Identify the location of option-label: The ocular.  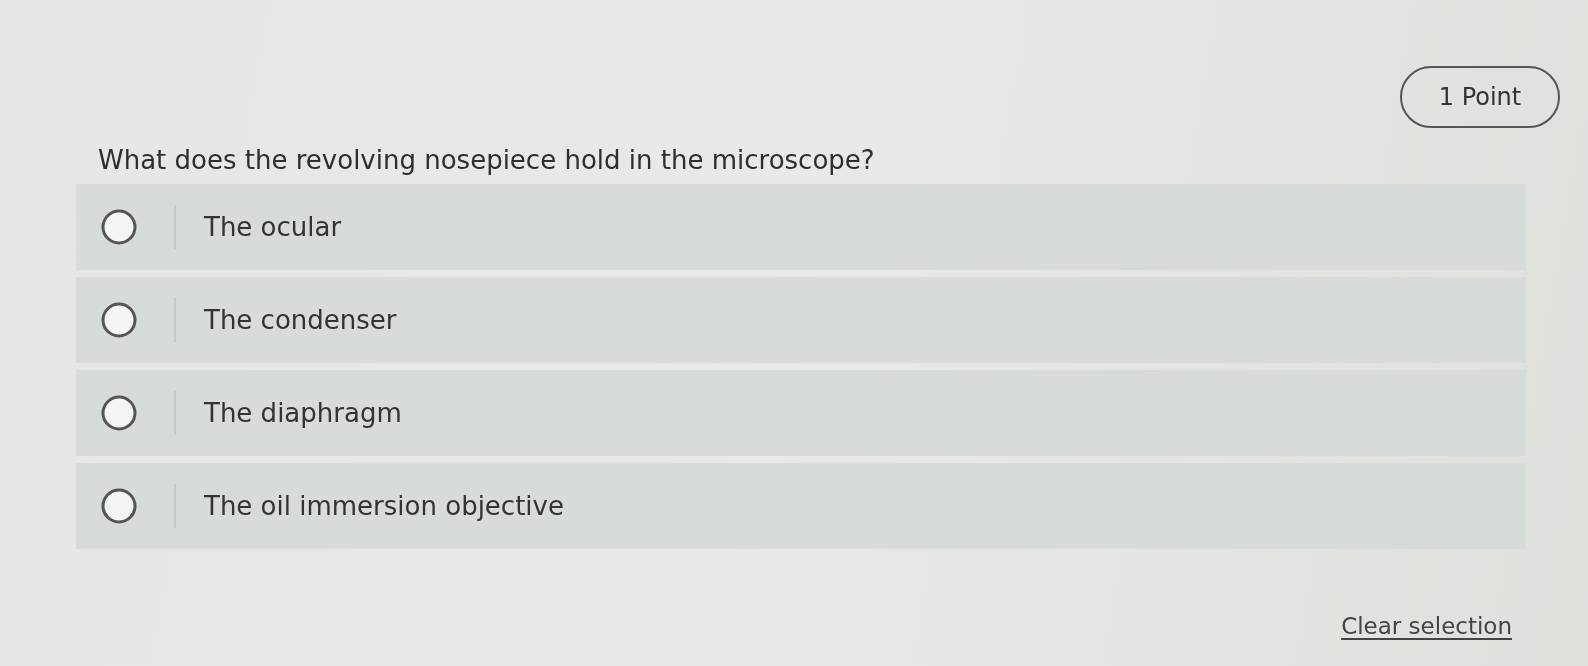
(273, 227).